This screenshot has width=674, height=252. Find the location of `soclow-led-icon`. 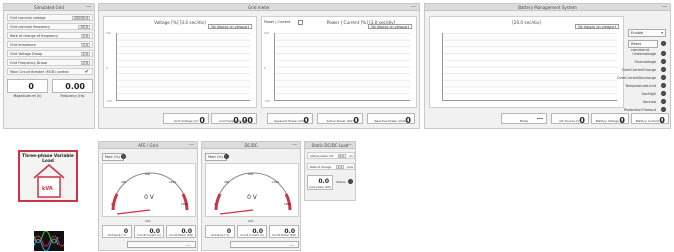

soclow-led-icon is located at coordinates (663, 101).